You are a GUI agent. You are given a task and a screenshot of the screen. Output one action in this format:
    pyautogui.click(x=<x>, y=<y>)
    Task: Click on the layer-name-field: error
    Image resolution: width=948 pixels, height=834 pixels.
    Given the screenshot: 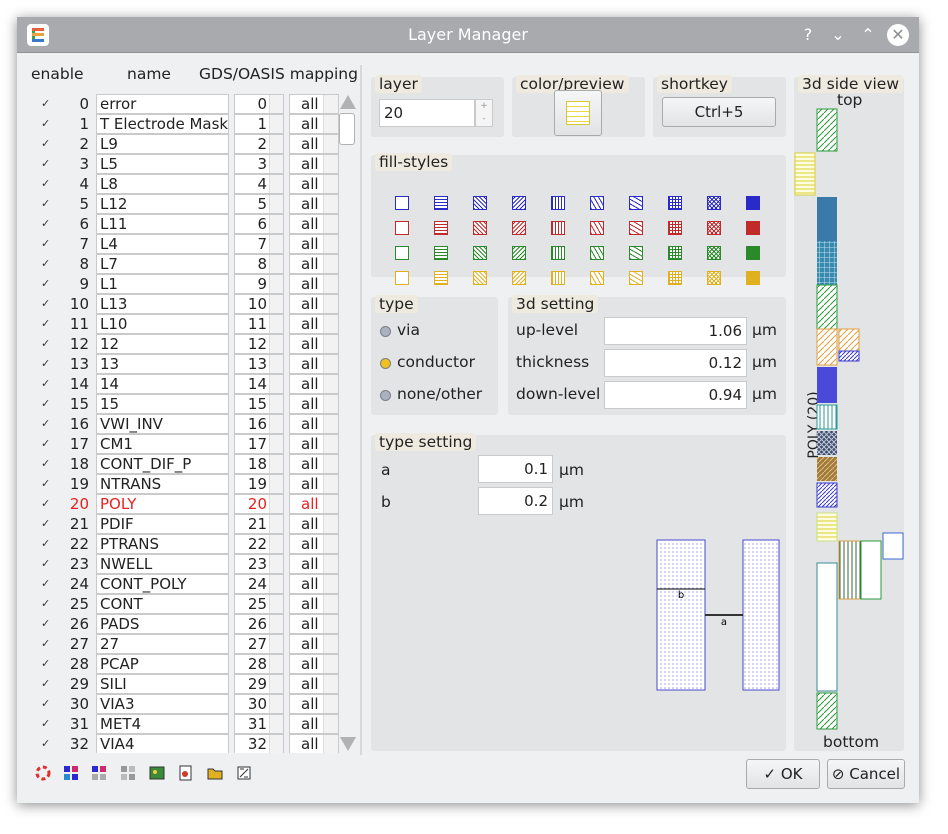 What is the action you would take?
    pyautogui.click(x=162, y=104)
    